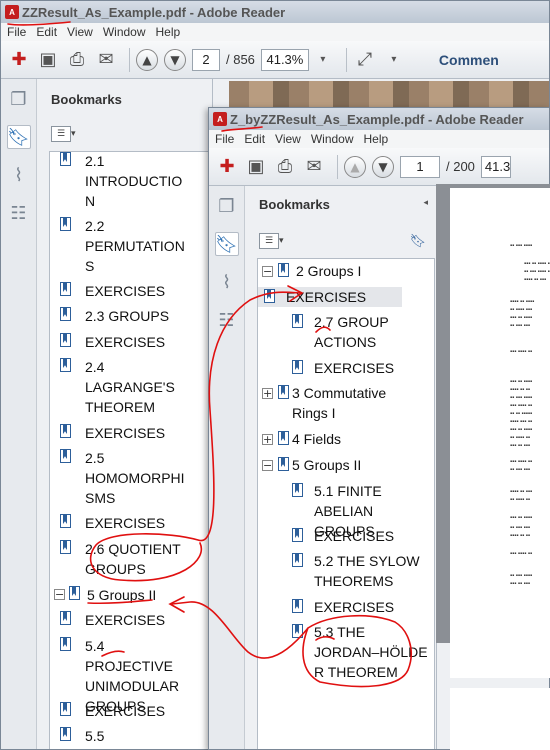  Describe the element at coordinates (122, 559) in the screenshot. I see `bookmark-item: 2.6 QUOTIENT GROUPS` at that location.